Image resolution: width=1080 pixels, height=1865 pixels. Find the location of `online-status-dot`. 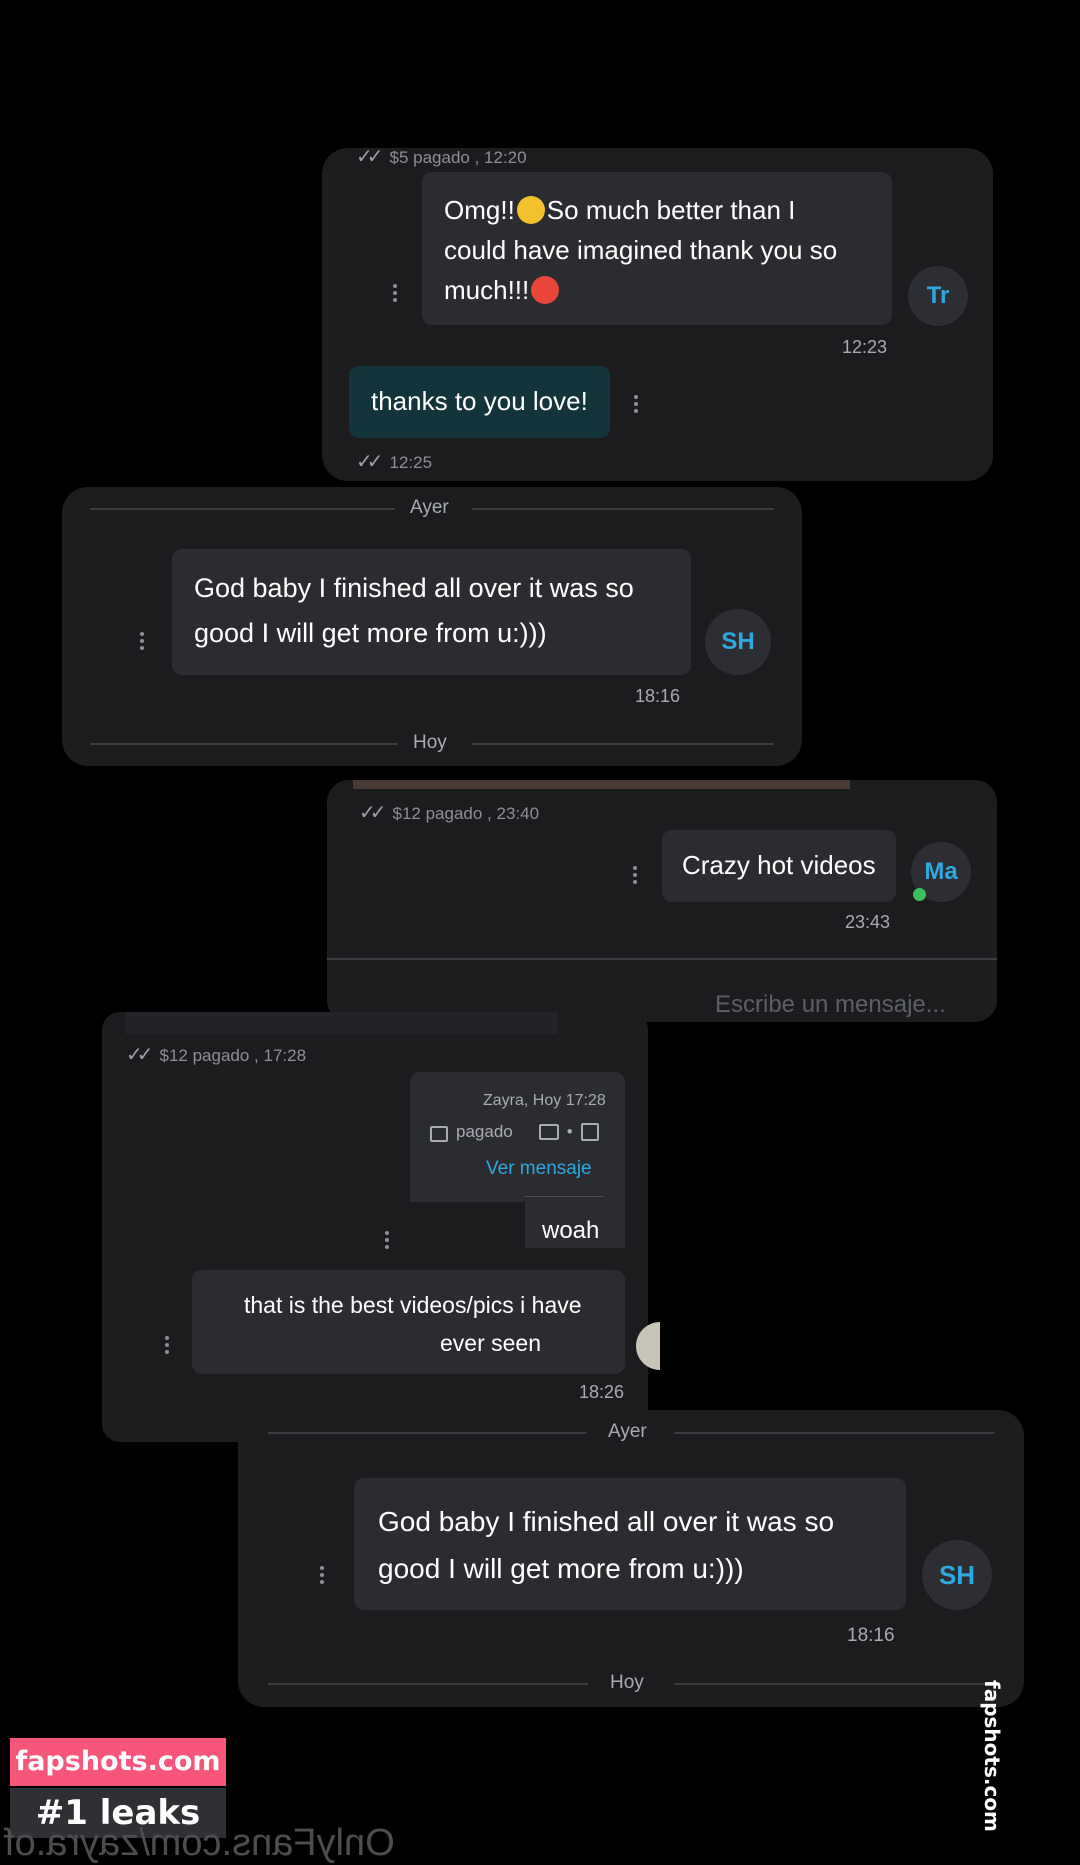

online-status-dot is located at coordinates (919, 894).